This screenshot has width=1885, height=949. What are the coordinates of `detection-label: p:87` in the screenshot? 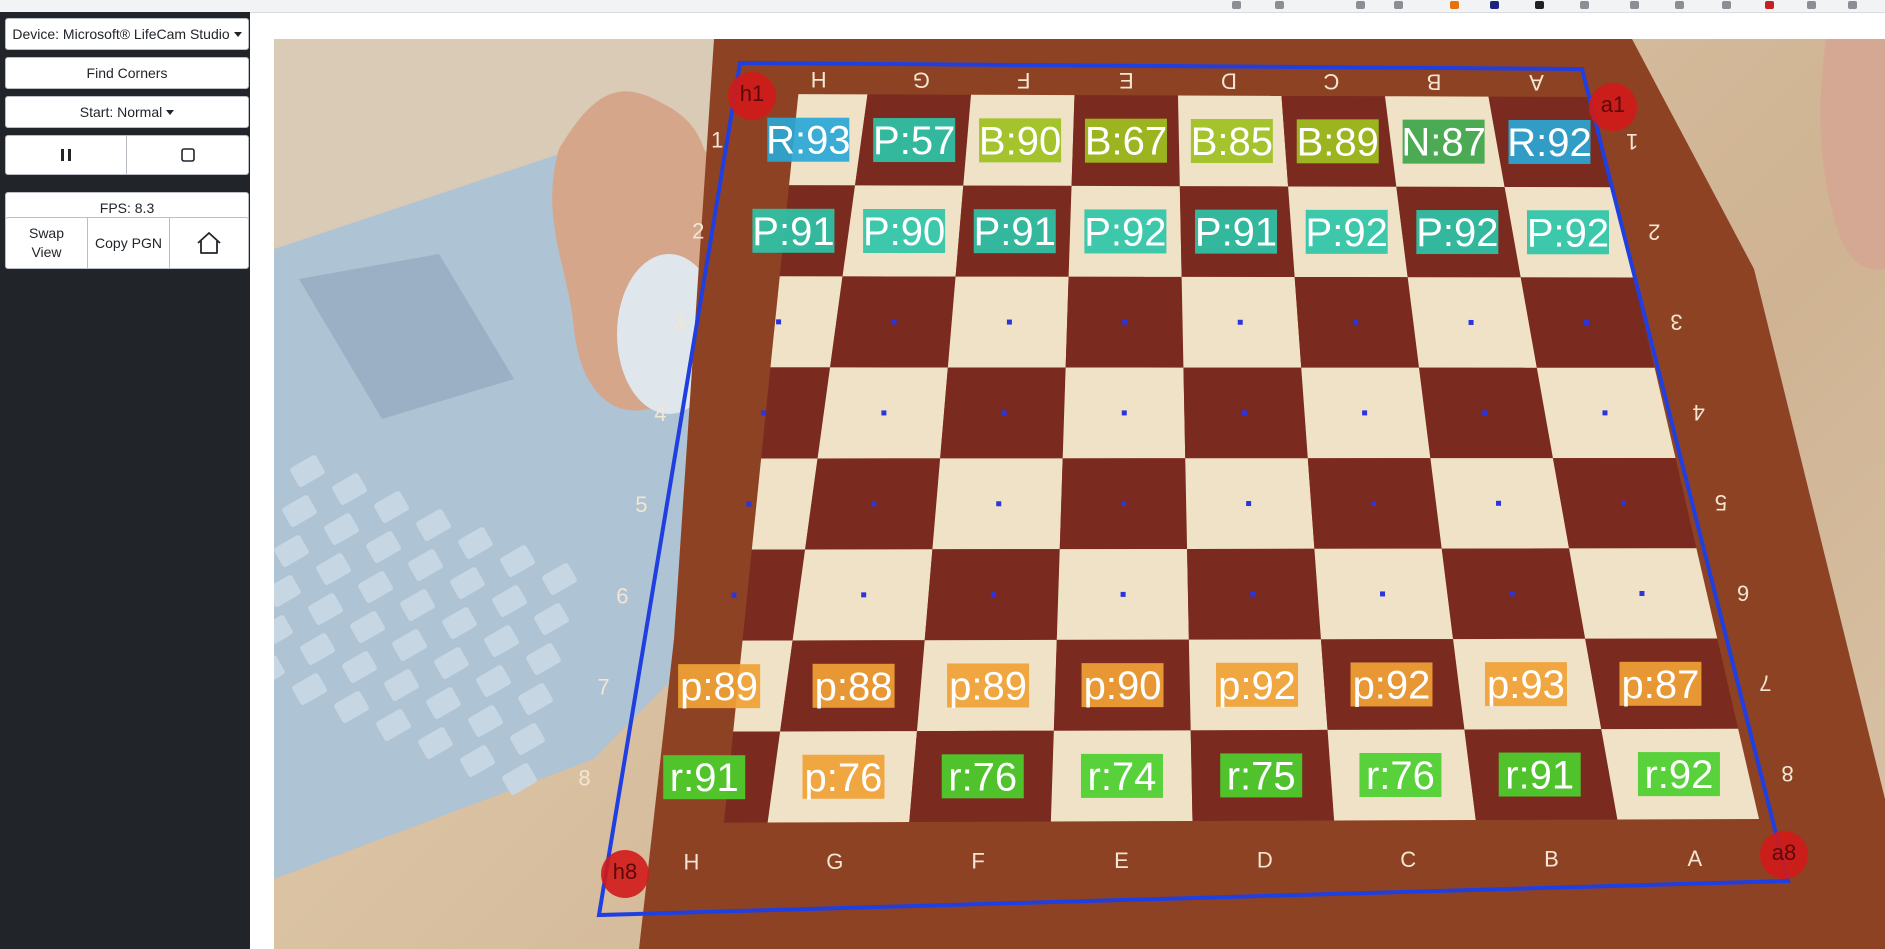 It's located at (1661, 685).